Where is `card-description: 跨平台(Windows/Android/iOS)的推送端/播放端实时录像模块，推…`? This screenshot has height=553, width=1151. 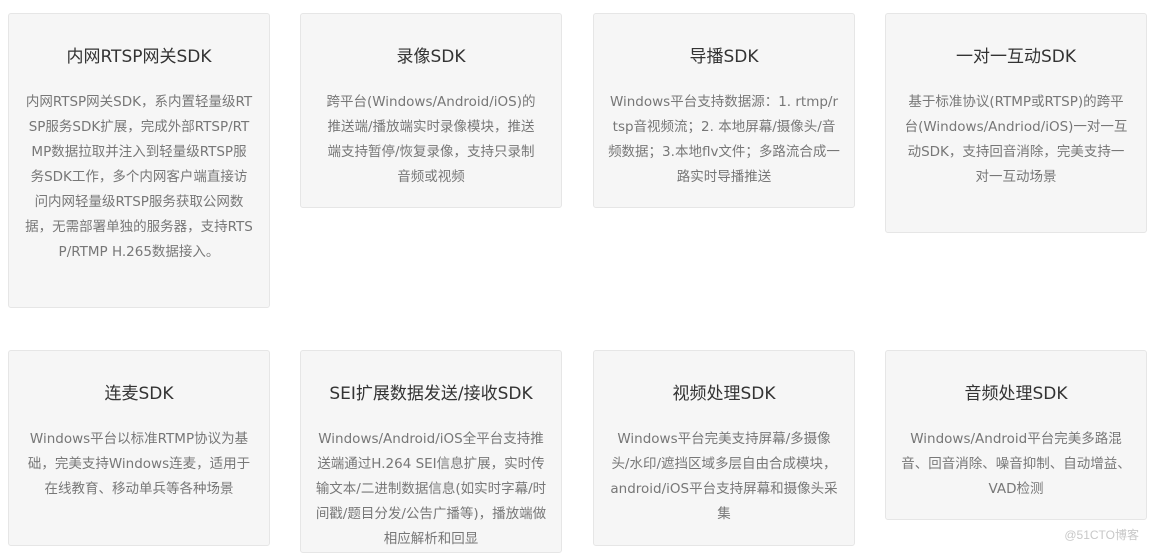
card-description: 跨平台(Windows/Android/iOS)的推送端/播放端实时录像模块，推… is located at coordinates (431, 139).